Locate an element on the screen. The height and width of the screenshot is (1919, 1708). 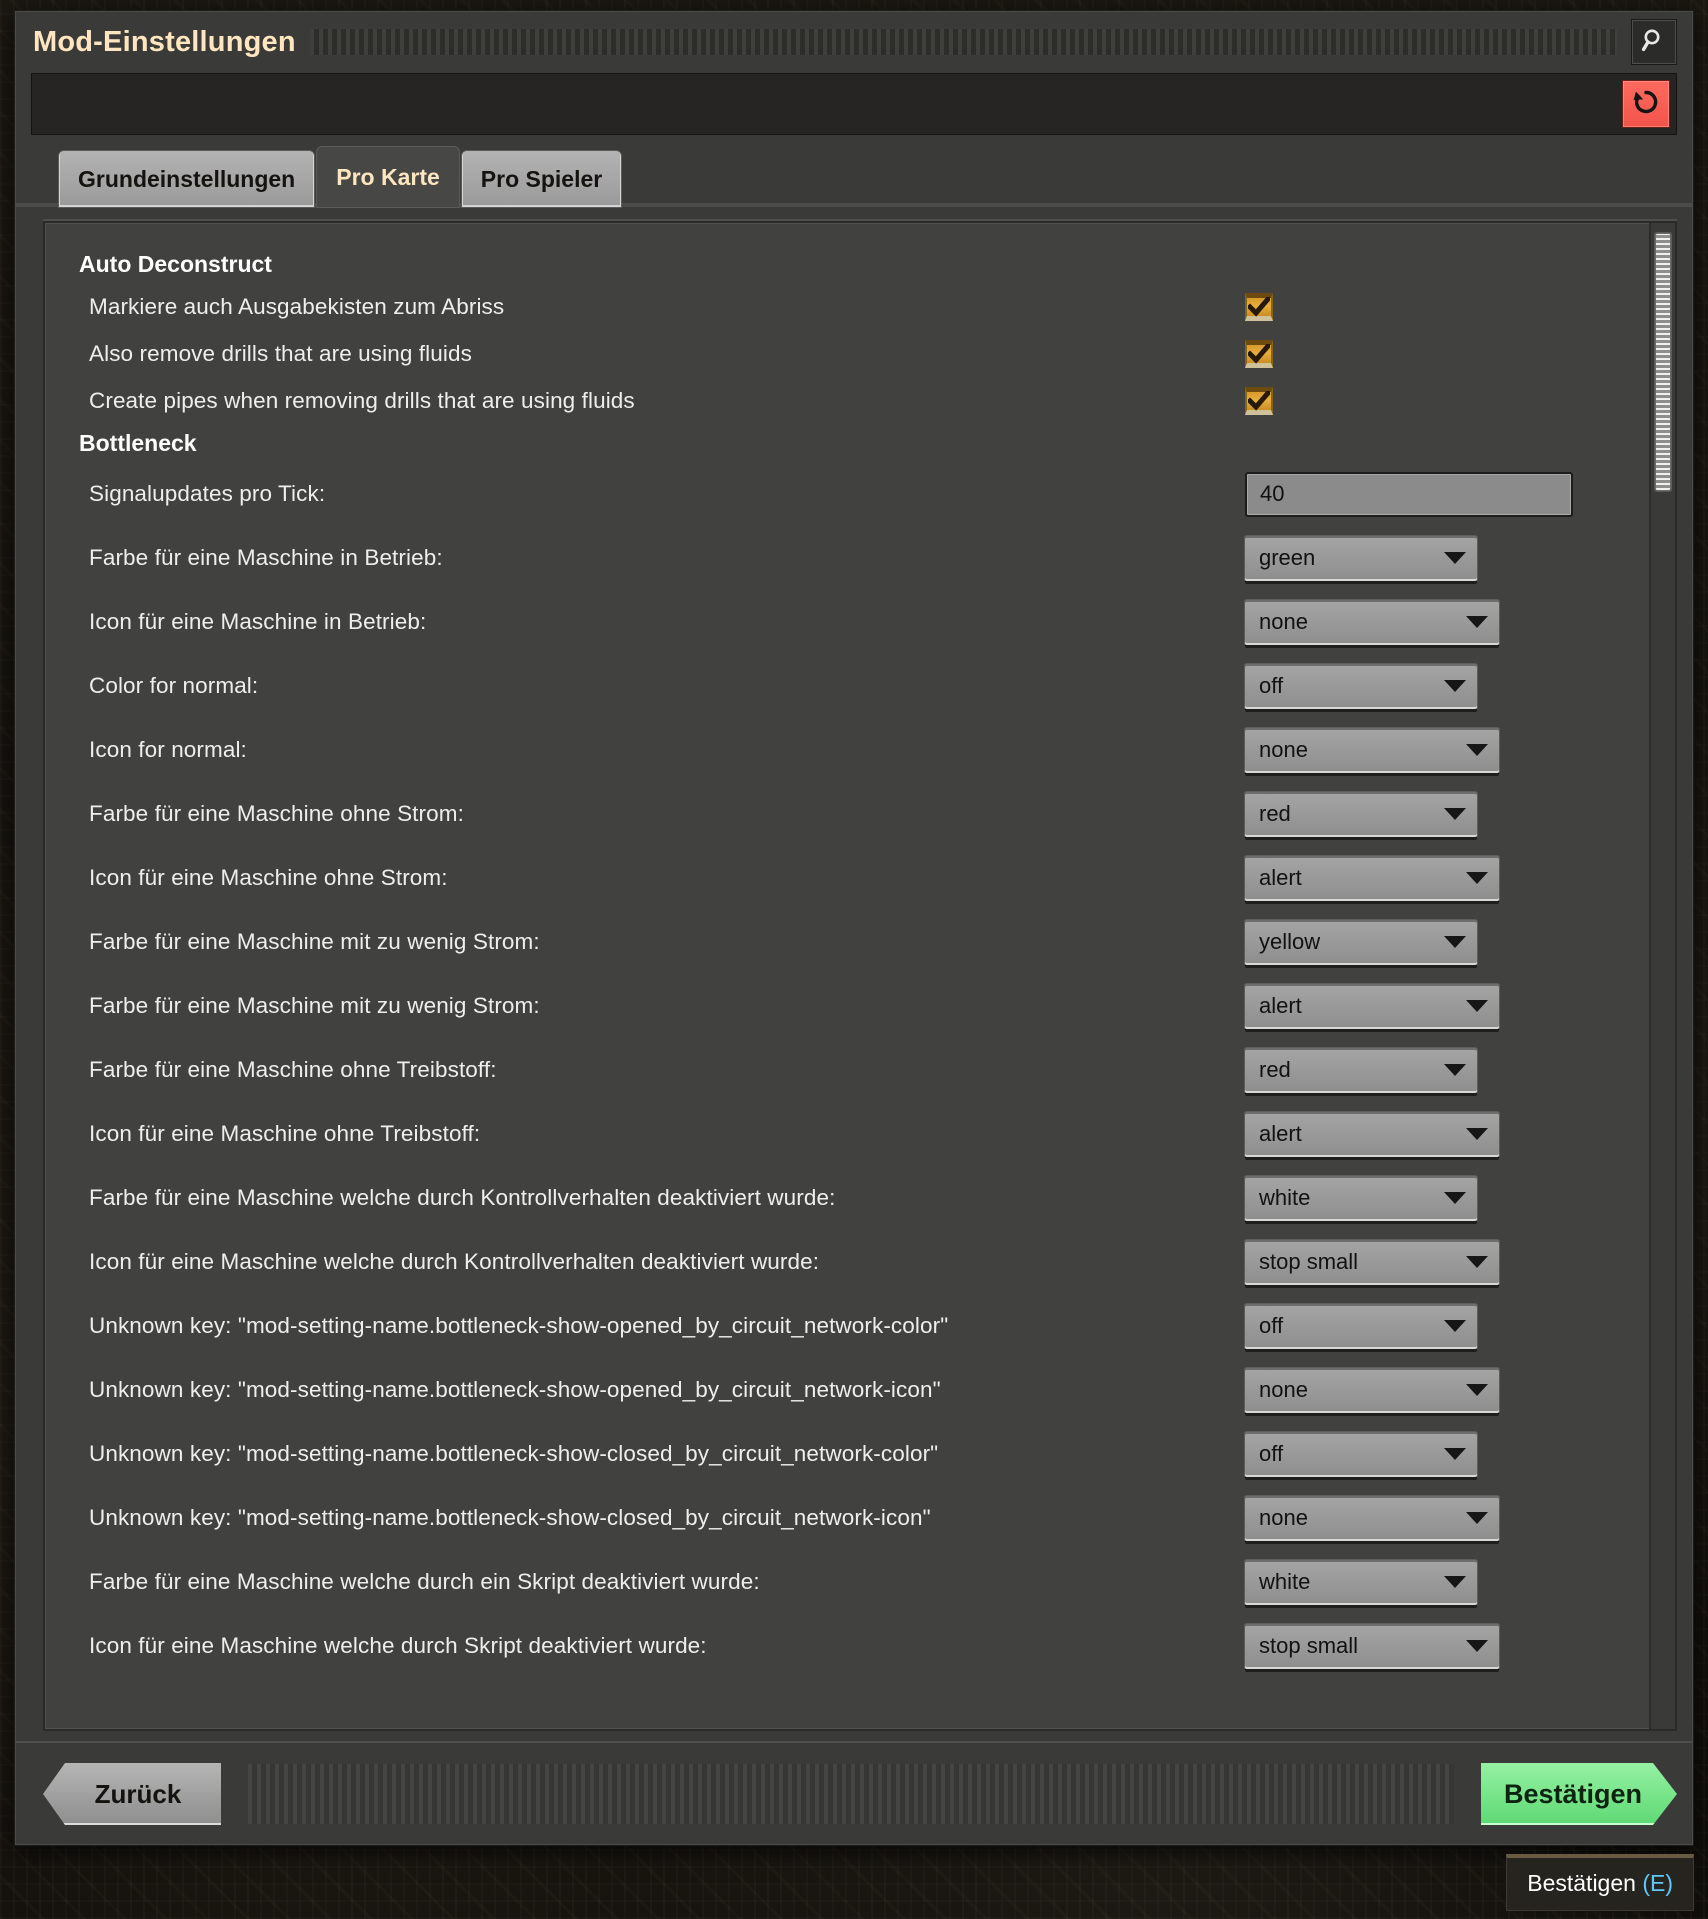
window-footer: Zurück Bestätigen is located at coordinates (854, 1793).